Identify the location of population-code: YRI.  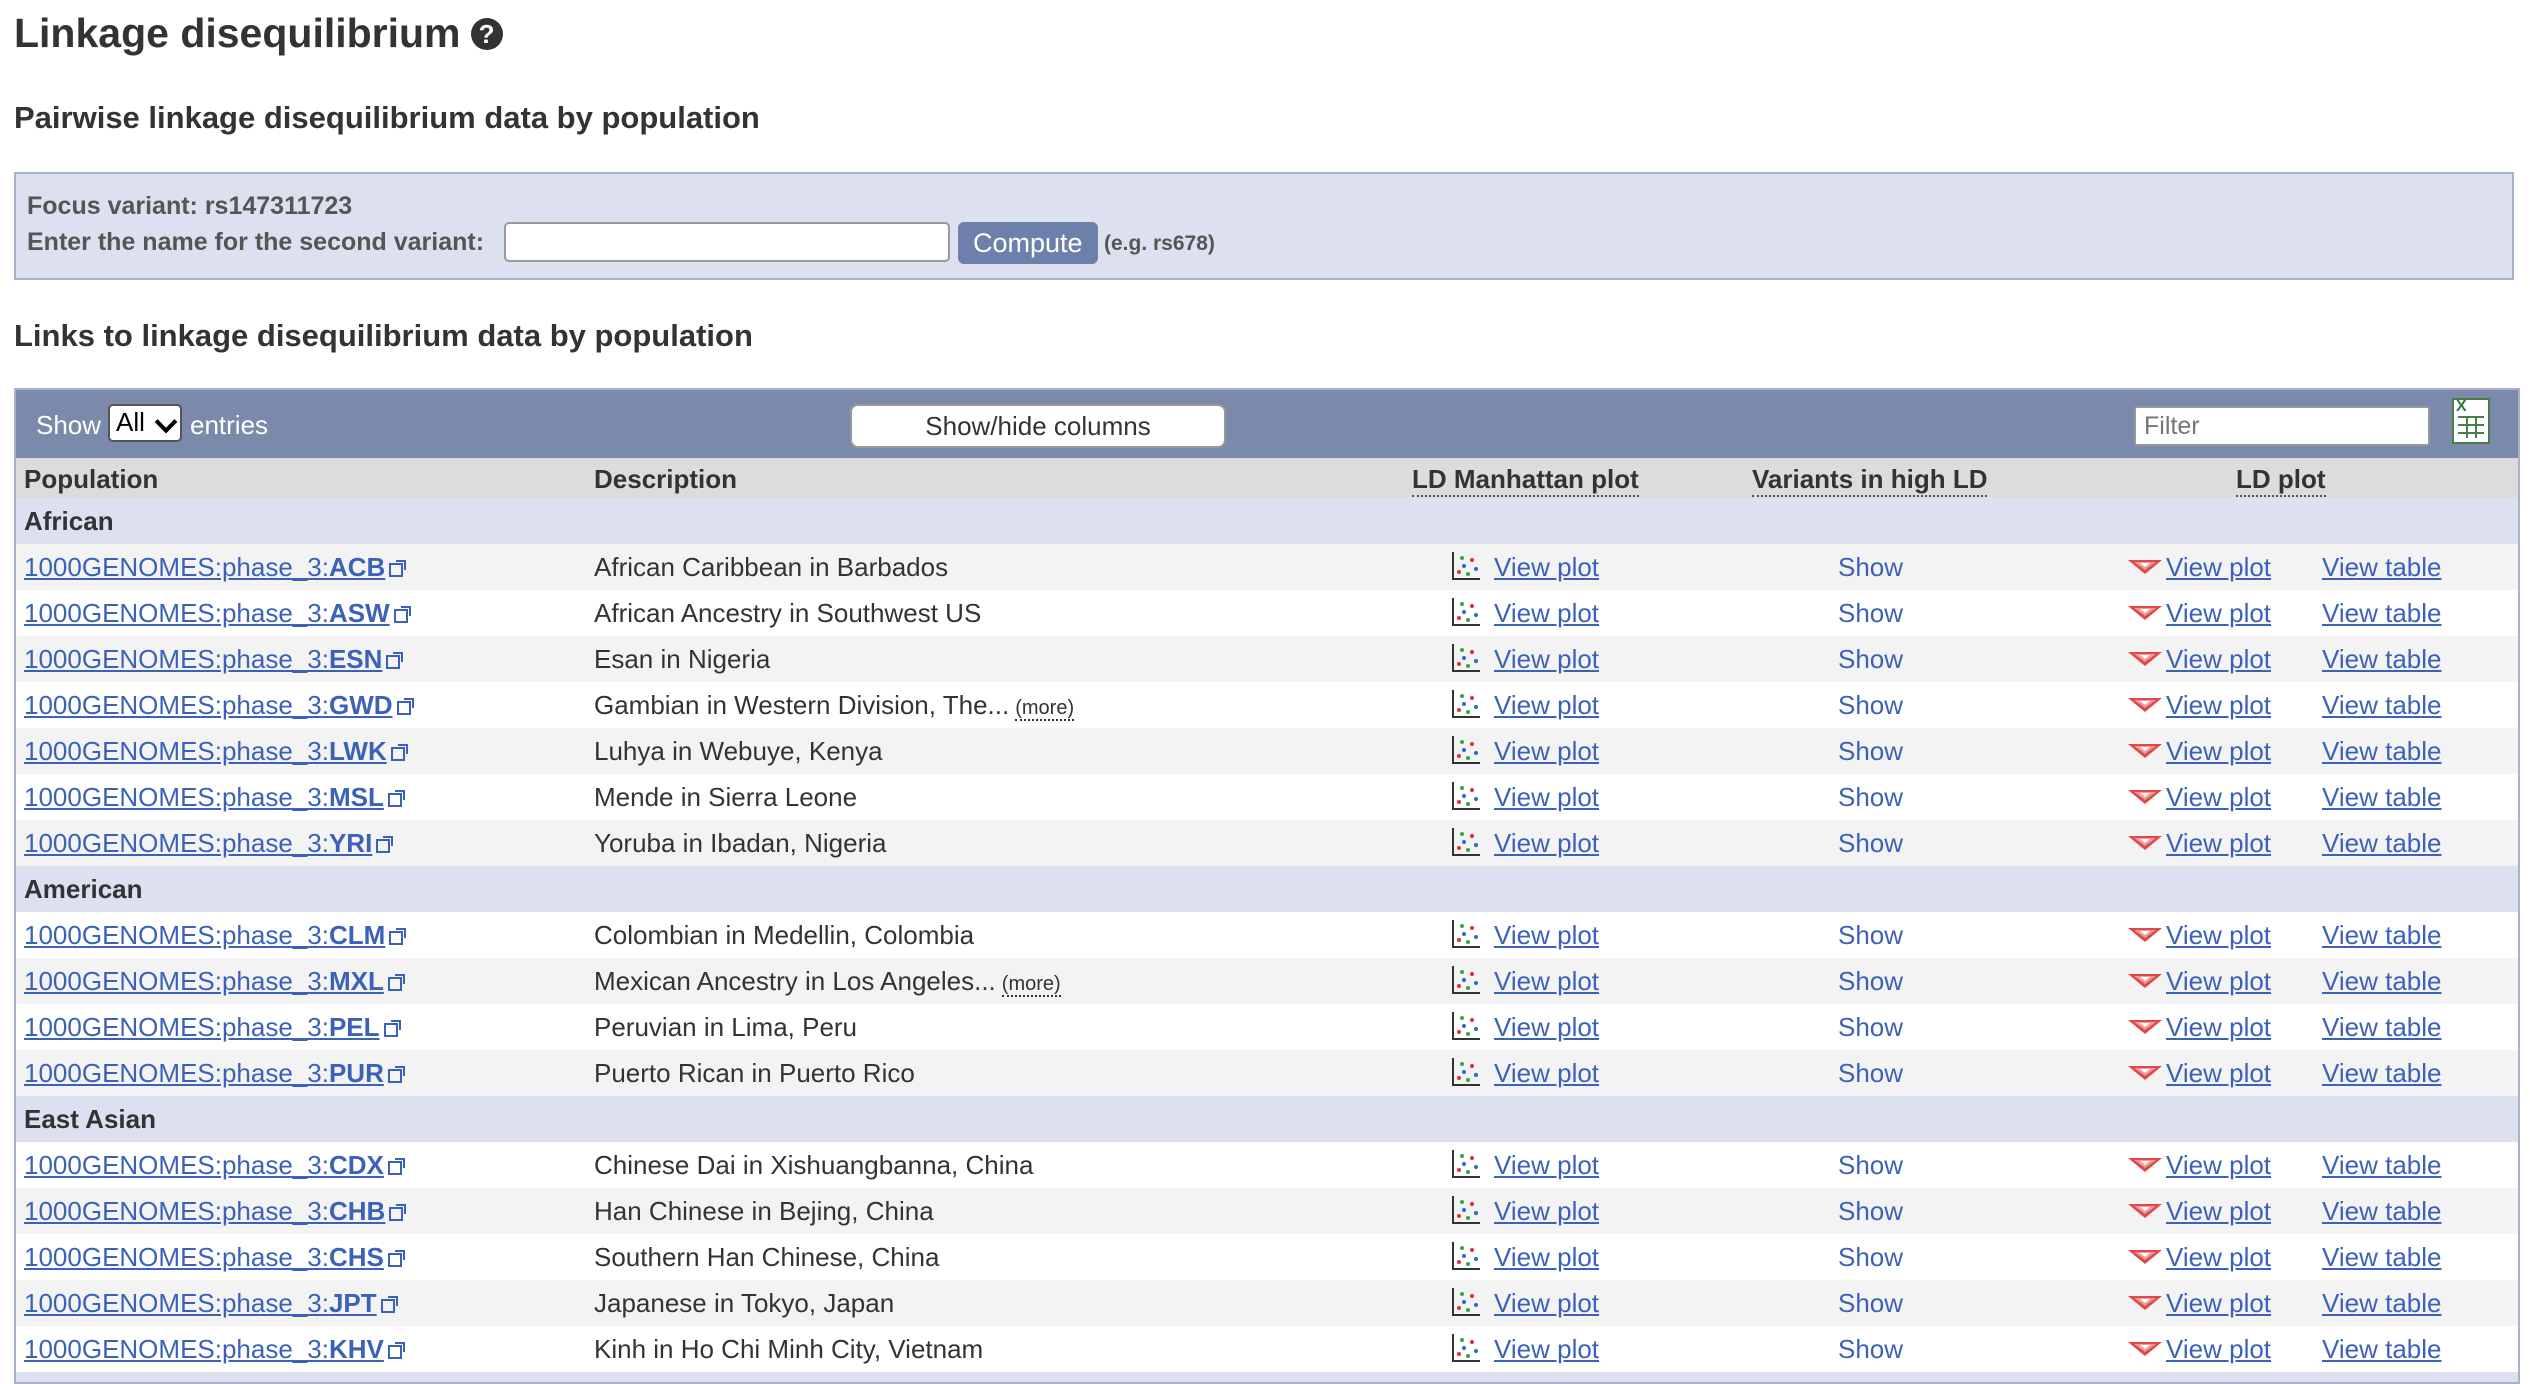
(350, 843).